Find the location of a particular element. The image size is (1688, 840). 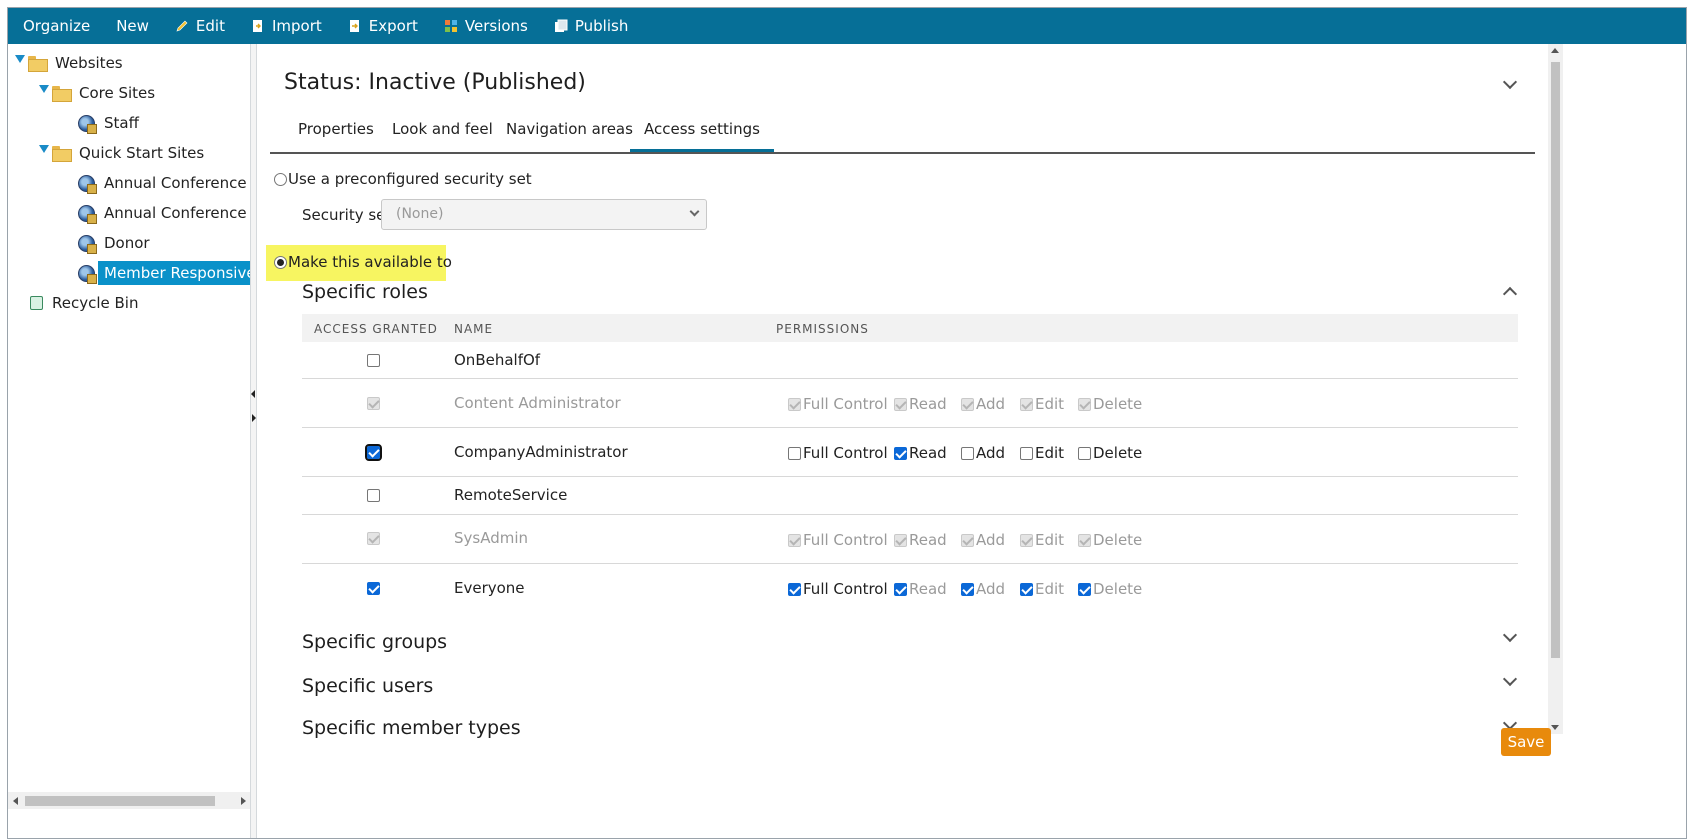

import-button: Import is located at coordinates (286, 26).